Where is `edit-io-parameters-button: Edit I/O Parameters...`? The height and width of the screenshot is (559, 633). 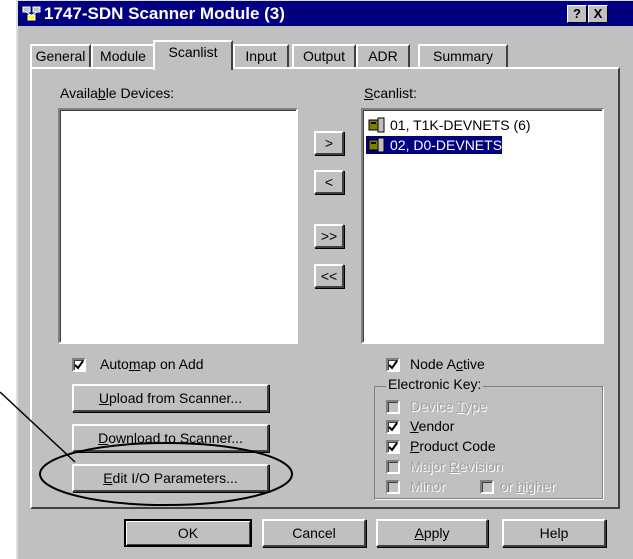 edit-io-parameters-button: Edit I/O Parameters... is located at coordinates (170, 478).